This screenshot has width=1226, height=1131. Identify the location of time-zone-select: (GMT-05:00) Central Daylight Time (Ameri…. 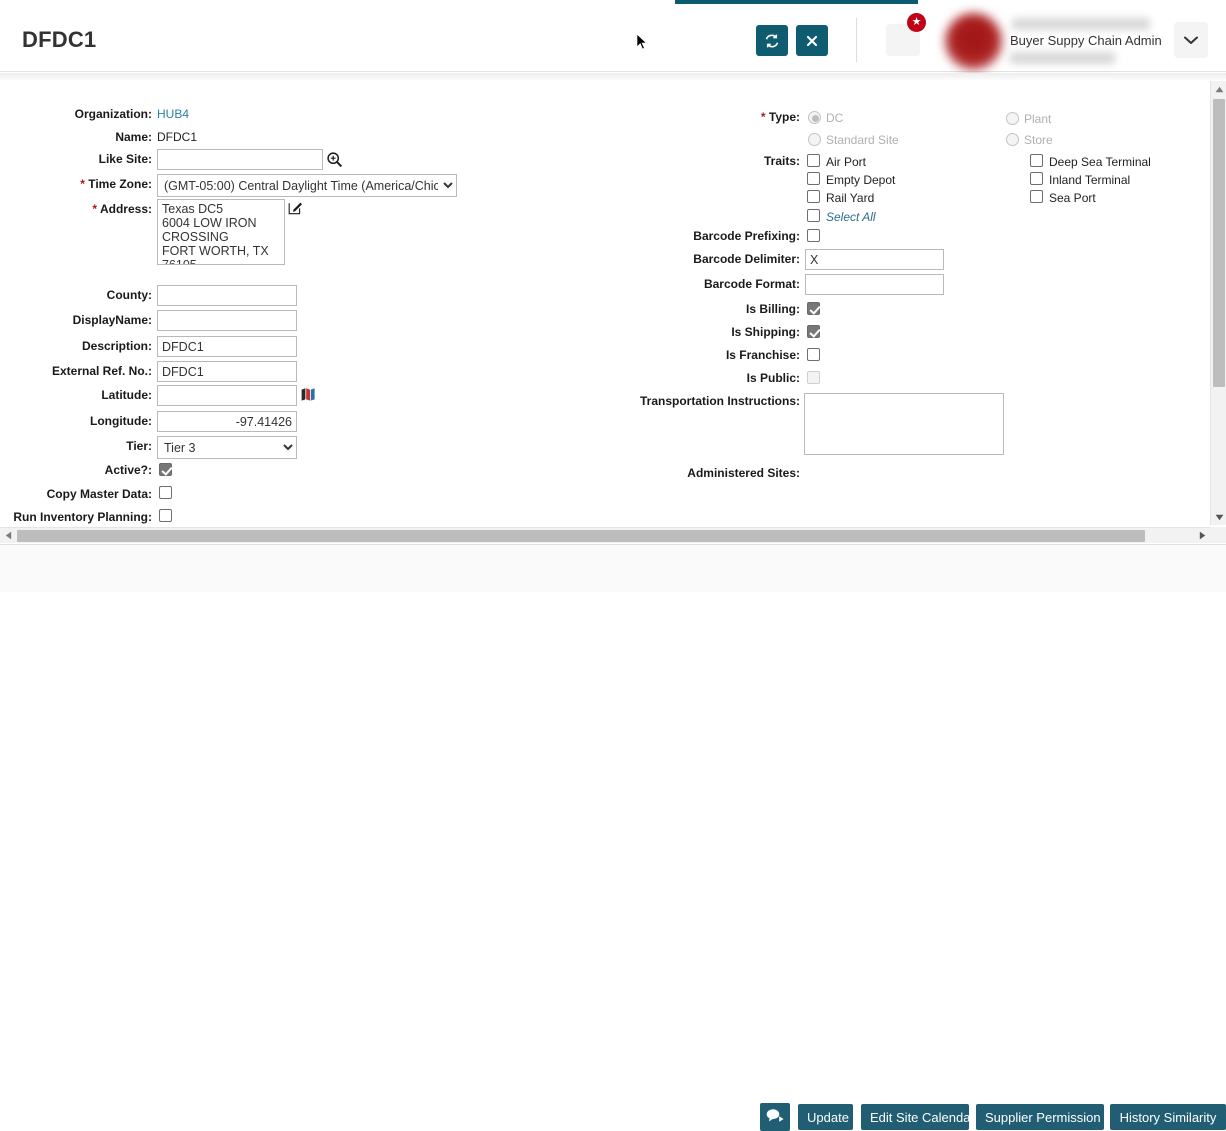
(307, 185).